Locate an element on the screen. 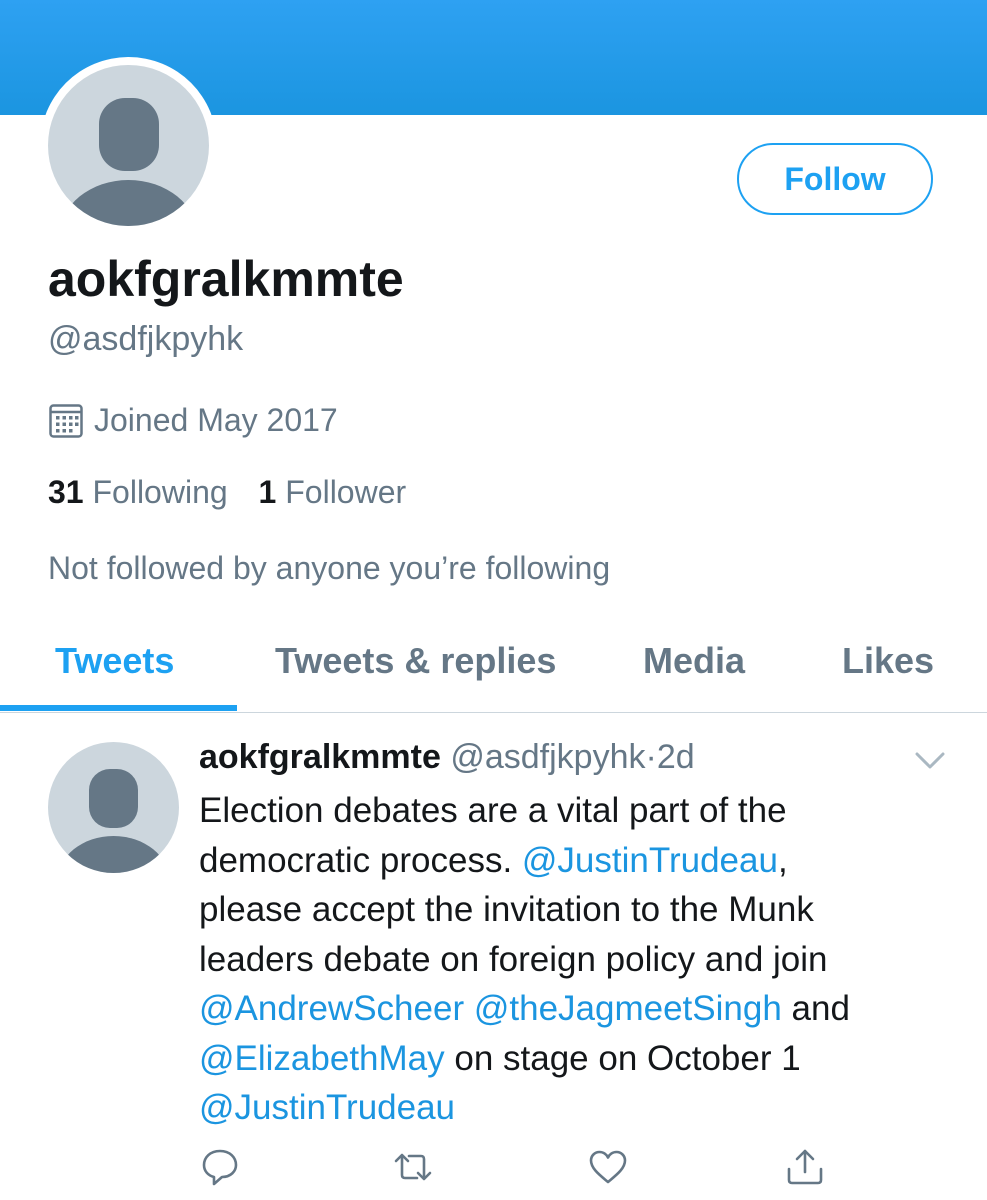 The height and width of the screenshot is (1200, 987). tweet-text-part: and is located at coordinates (820, 1008).